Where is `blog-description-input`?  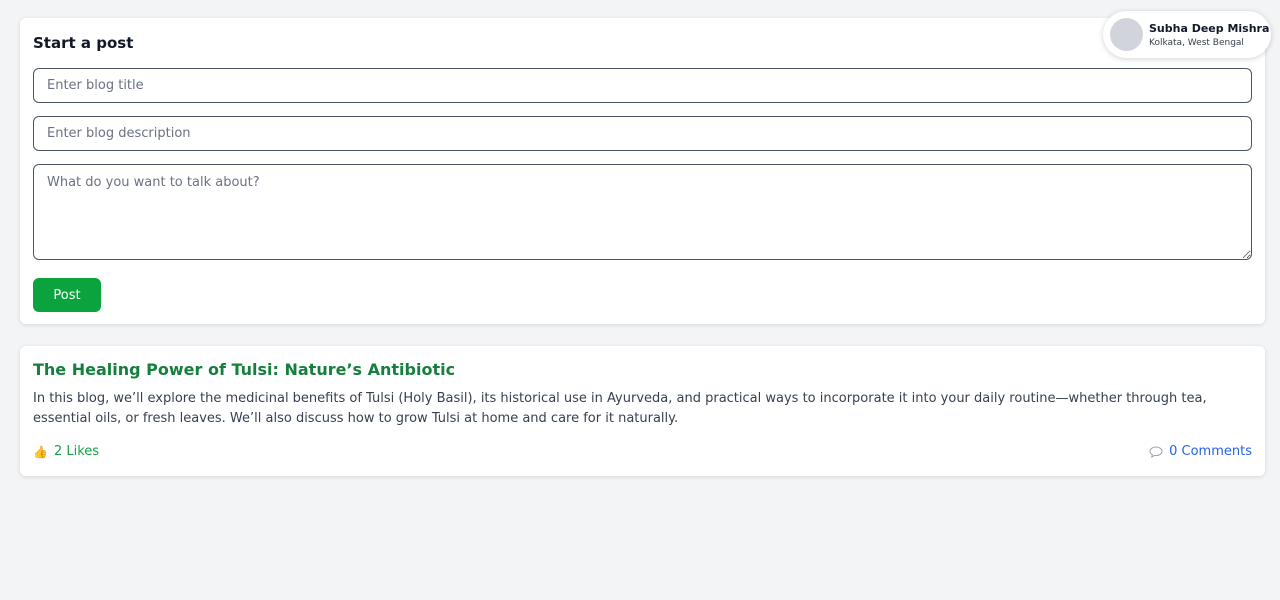 blog-description-input is located at coordinates (642, 133).